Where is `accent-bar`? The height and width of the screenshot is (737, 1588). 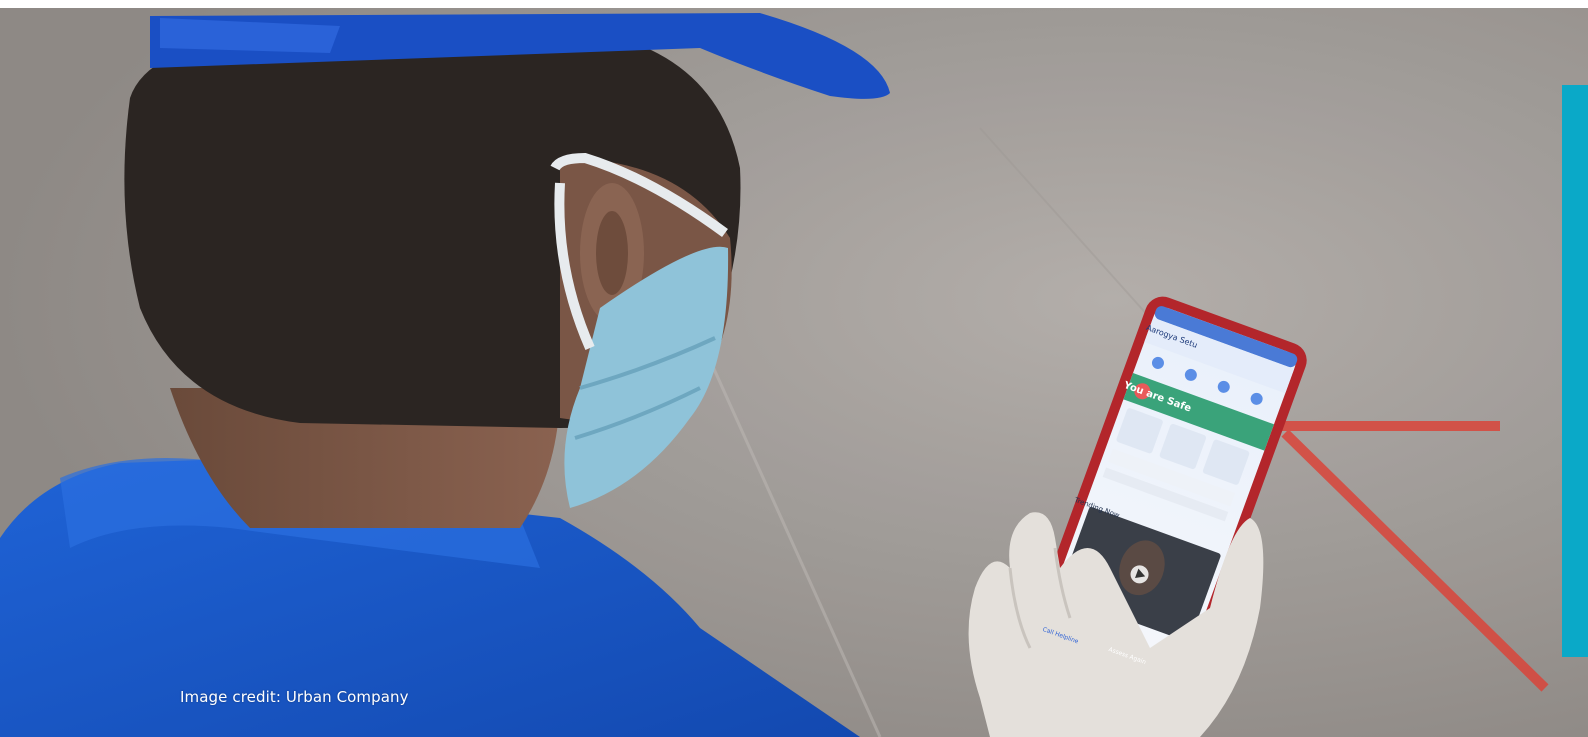 accent-bar is located at coordinates (1575, 371).